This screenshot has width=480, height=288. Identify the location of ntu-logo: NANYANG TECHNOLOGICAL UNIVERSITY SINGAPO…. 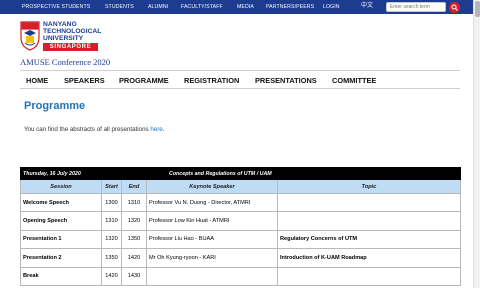
(80, 38).